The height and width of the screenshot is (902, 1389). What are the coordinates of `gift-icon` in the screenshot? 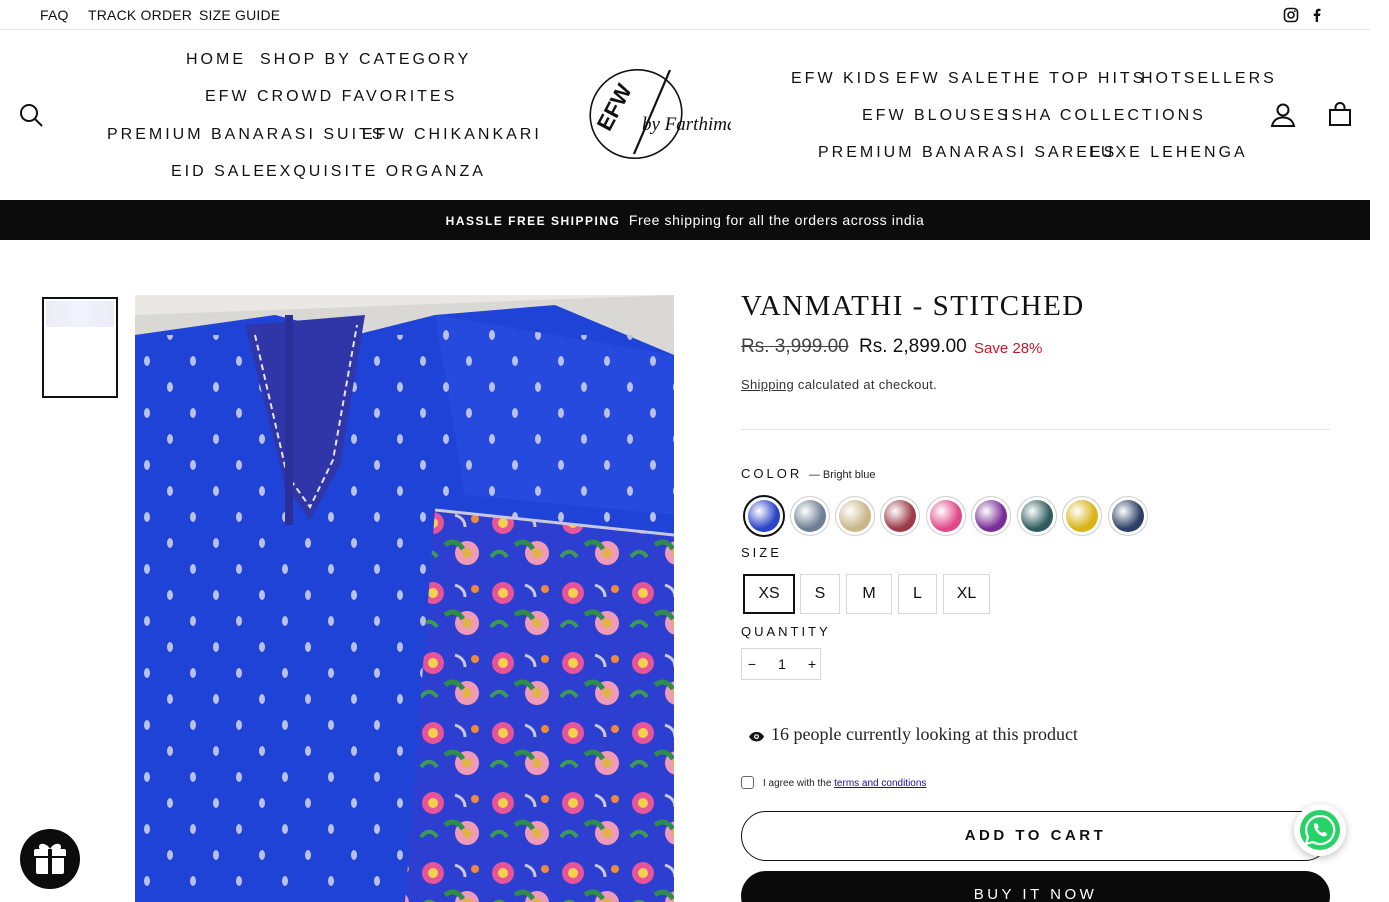 It's located at (50, 858).